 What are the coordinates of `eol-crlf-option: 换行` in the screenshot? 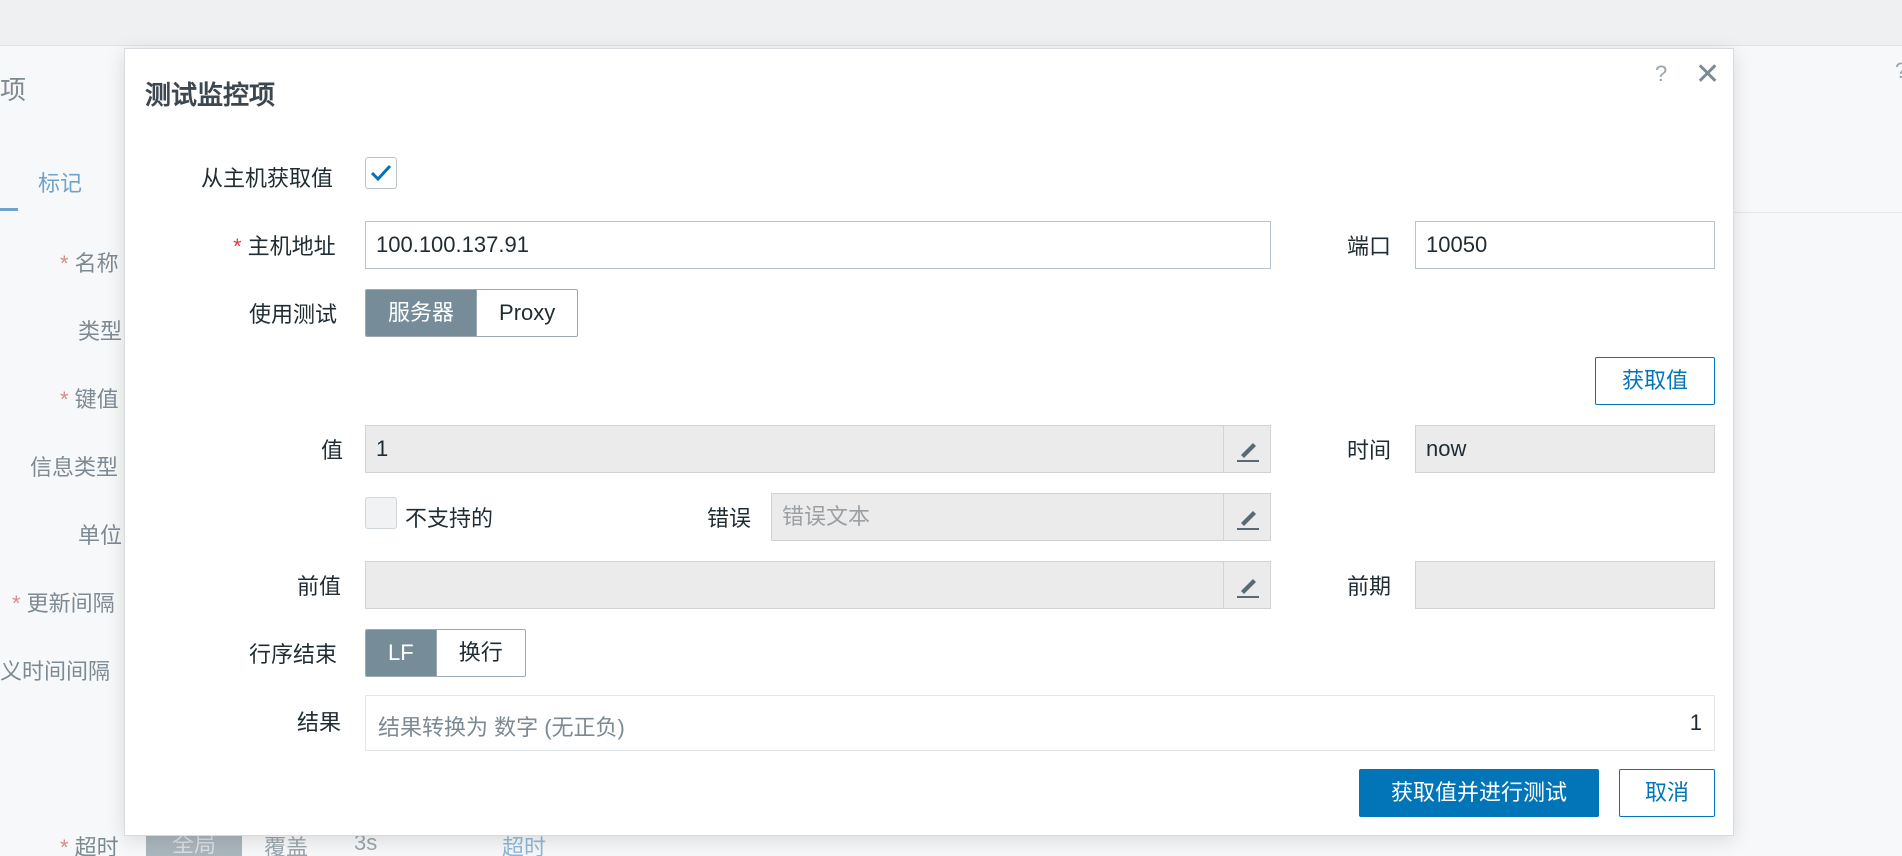 It's located at (480, 653).